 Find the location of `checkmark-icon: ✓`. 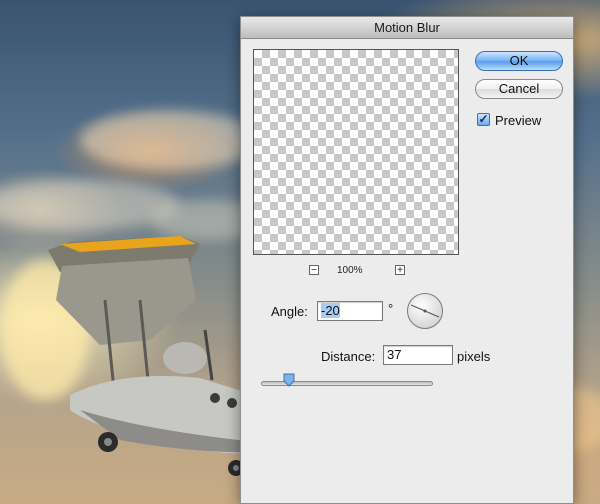

checkmark-icon: ✓ is located at coordinates (483, 119).